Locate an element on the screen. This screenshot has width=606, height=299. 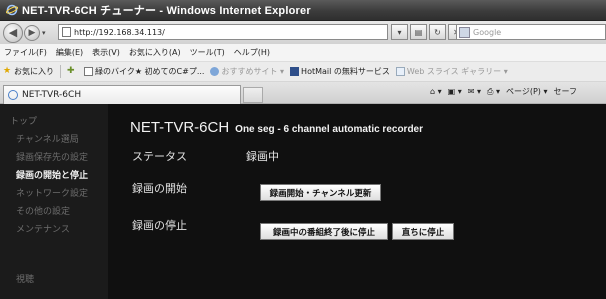
new-tab-button is located at coordinates (253, 95).